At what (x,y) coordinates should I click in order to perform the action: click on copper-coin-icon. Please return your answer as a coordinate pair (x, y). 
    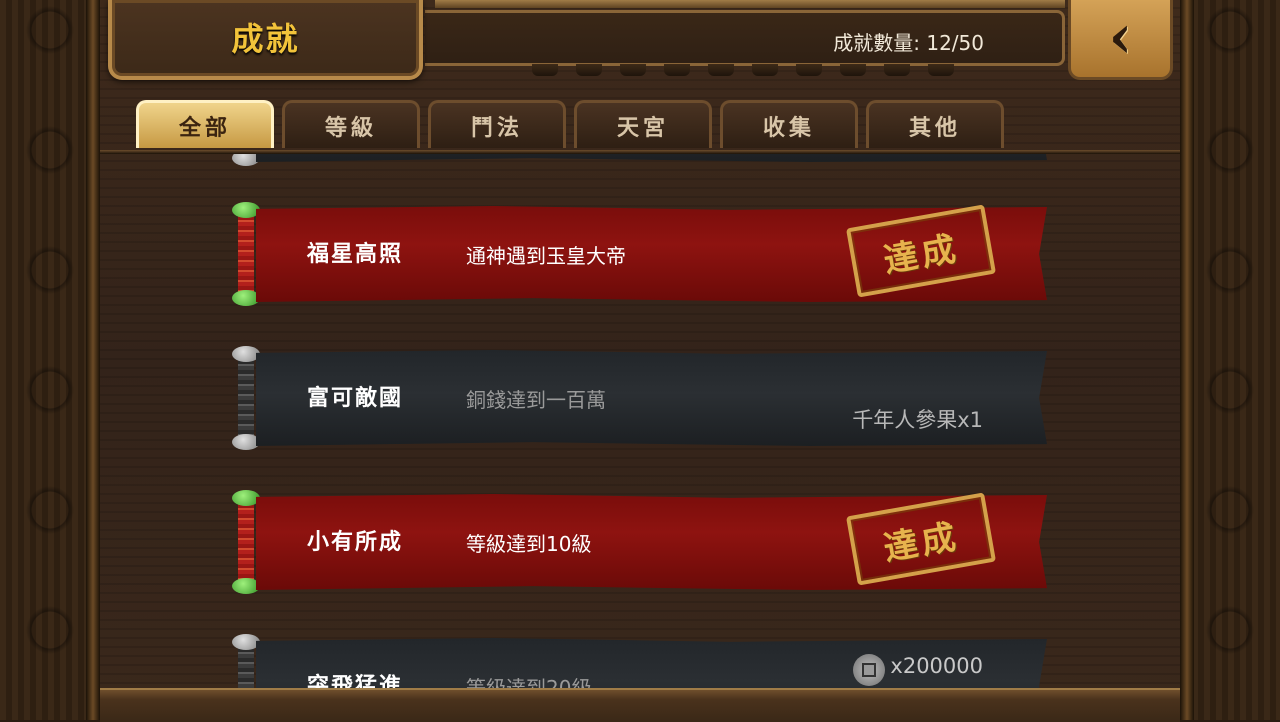
    Looking at the image, I should click on (869, 670).